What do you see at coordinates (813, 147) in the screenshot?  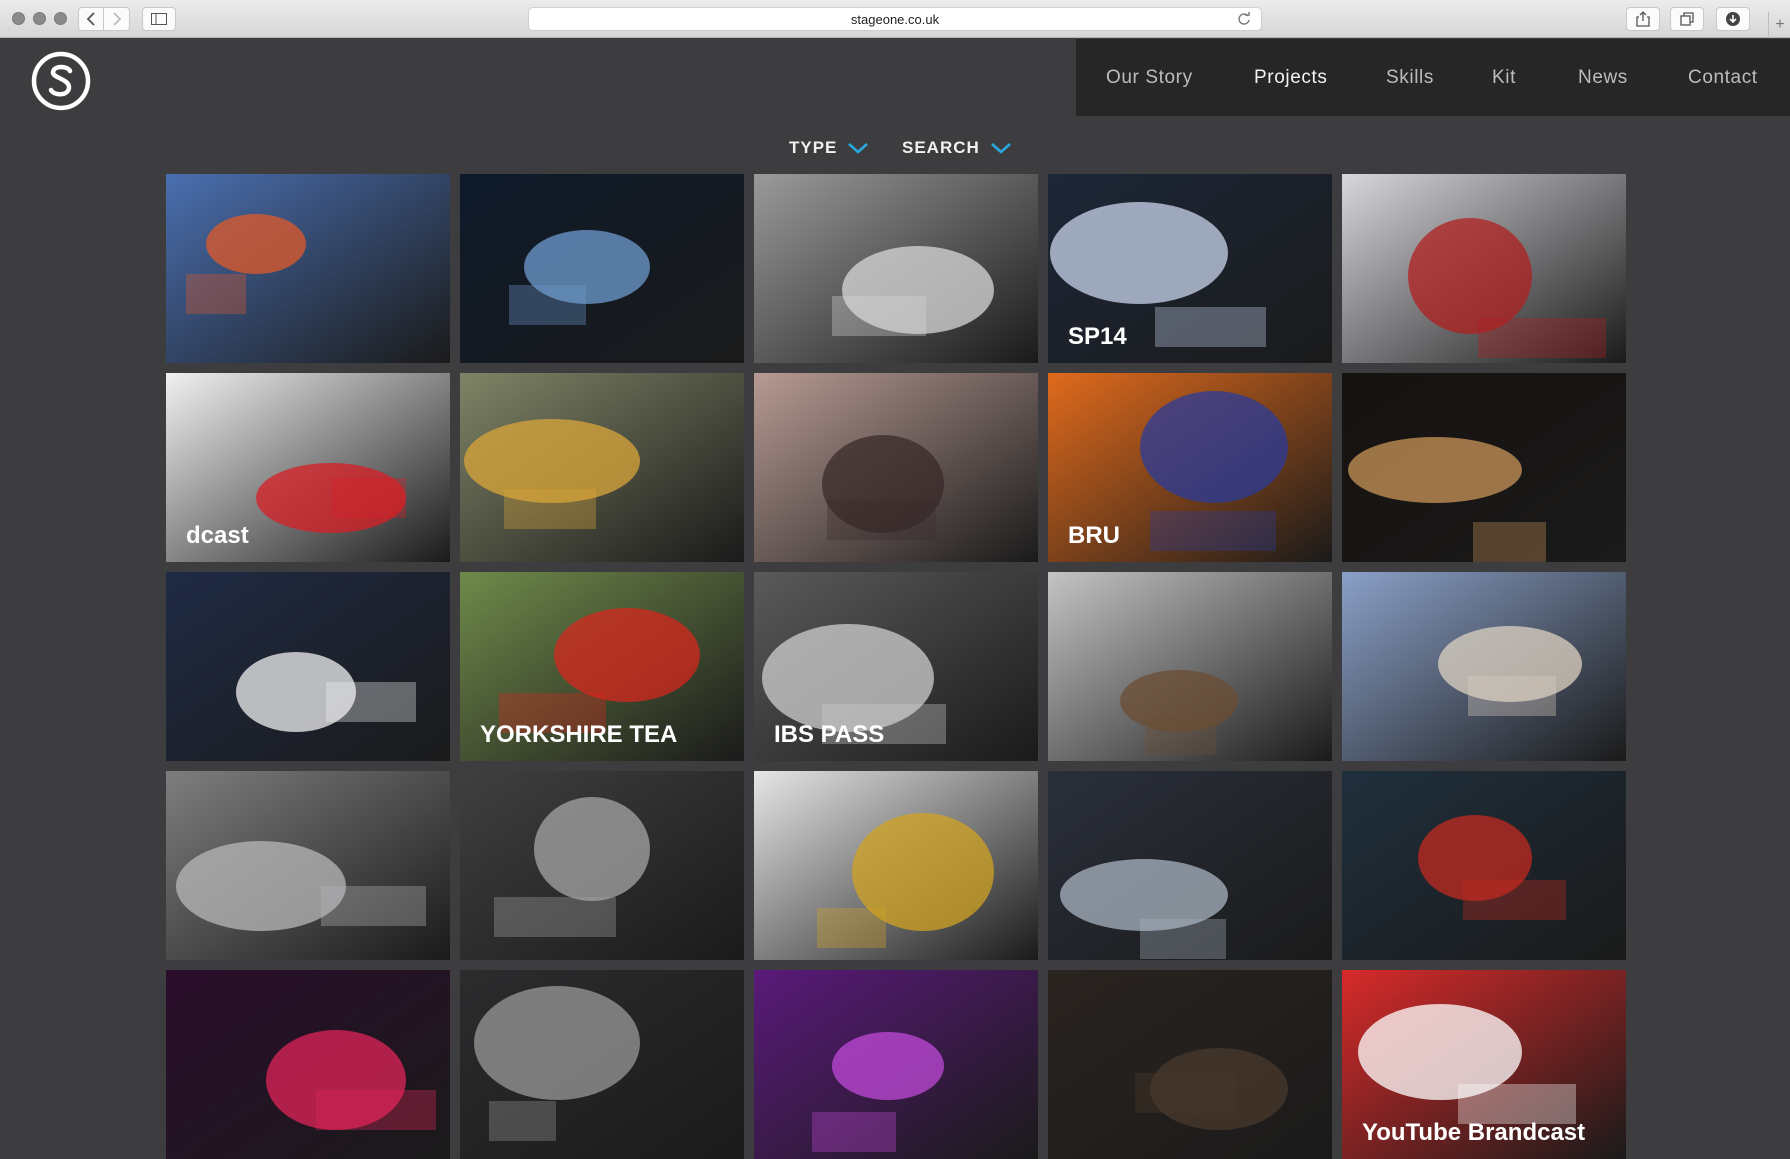 I see `type-filter-label: TYPE` at bounding box center [813, 147].